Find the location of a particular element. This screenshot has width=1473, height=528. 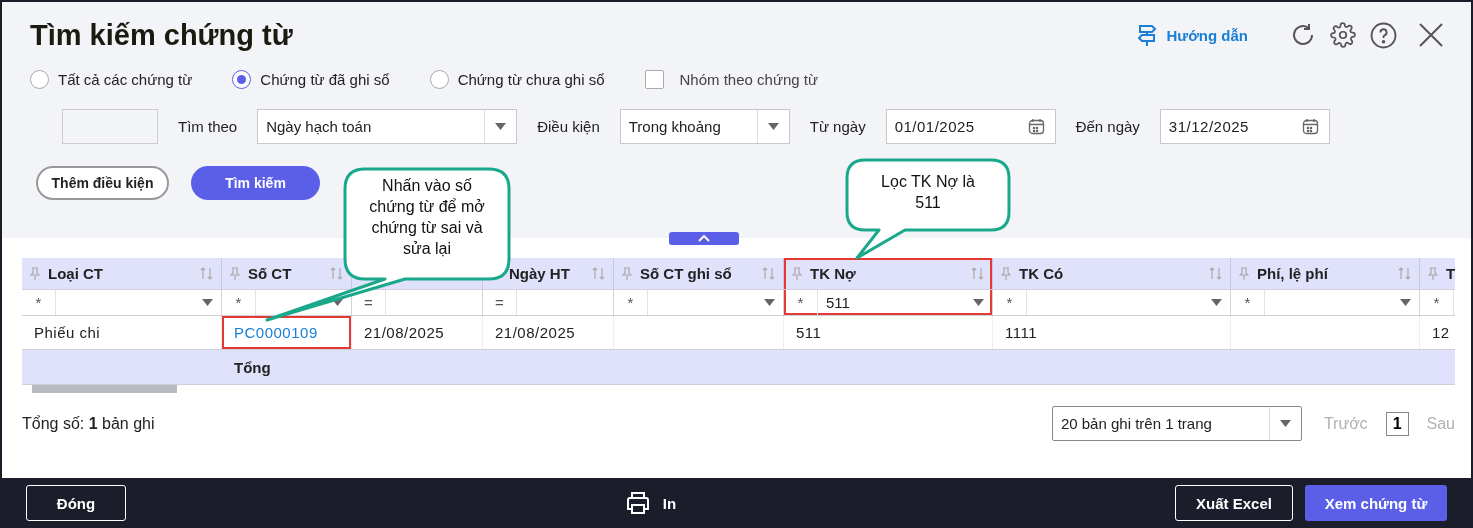

dropdown-field: Trong khoảng is located at coordinates (704, 126).